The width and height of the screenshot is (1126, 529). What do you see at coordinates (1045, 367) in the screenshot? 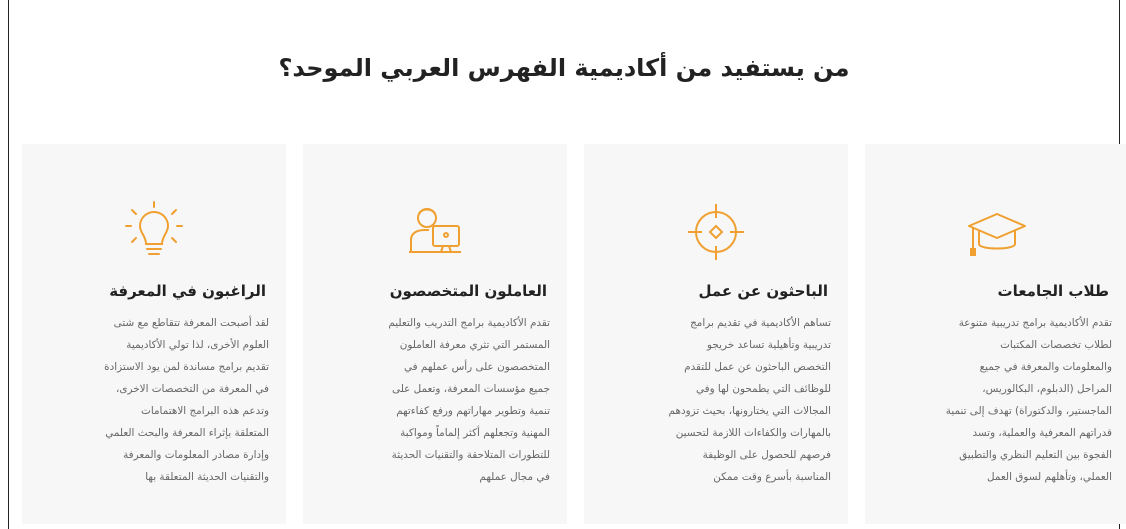
I see `card-line: والمعلومات والمعرفة في جميع` at bounding box center [1045, 367].